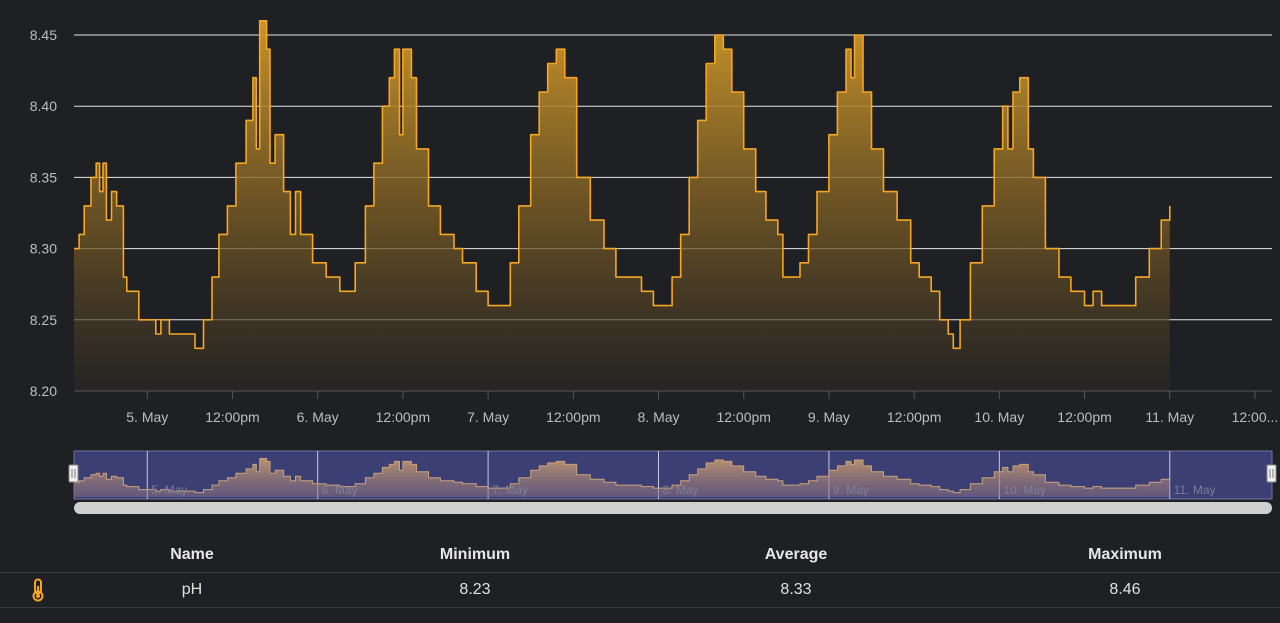  I want to click on navigator-label: 9. May, so click(851, 490).